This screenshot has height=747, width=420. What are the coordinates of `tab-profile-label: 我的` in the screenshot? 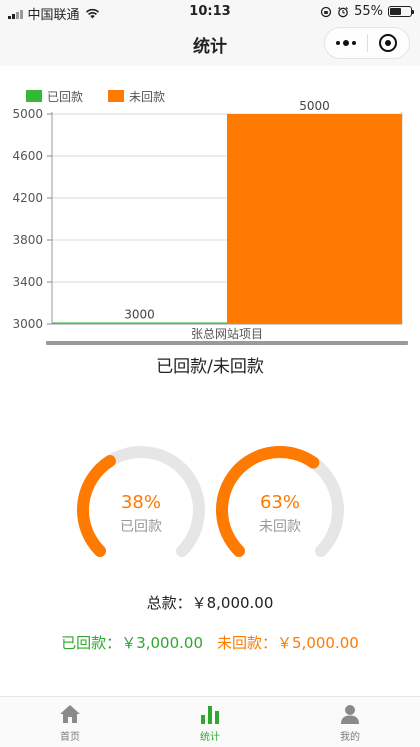 It's located at (350, 737).